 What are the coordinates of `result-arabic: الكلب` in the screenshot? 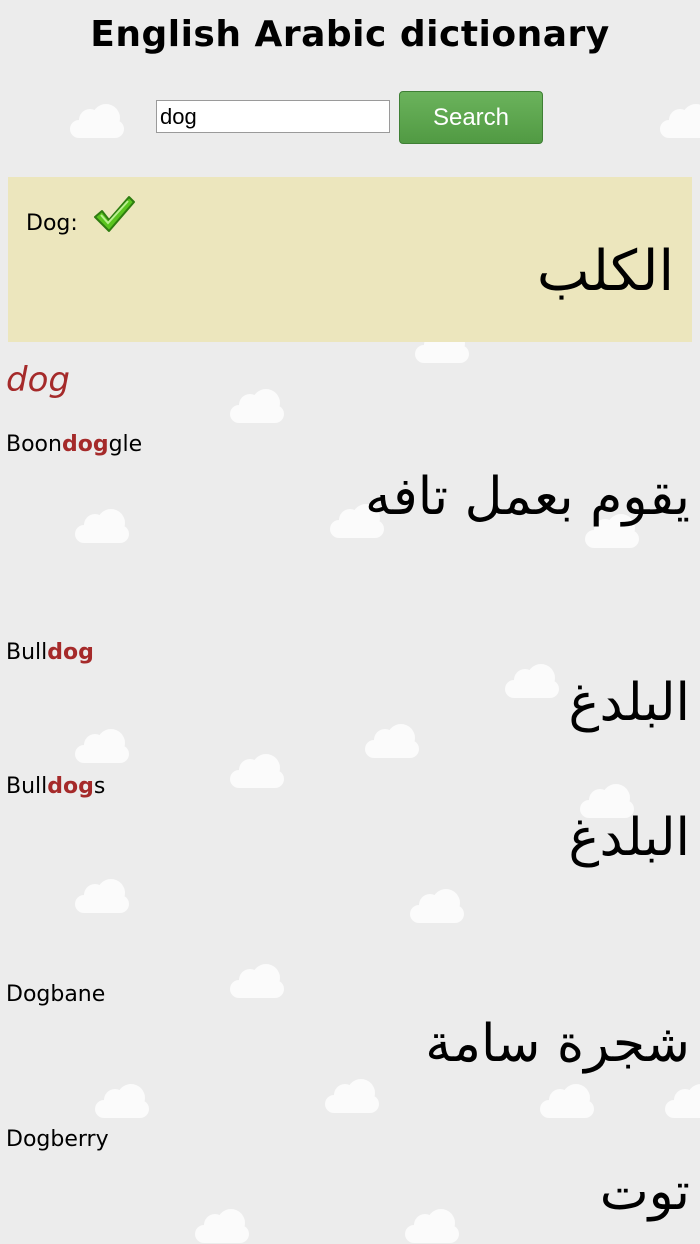 It's located at (605, 271).